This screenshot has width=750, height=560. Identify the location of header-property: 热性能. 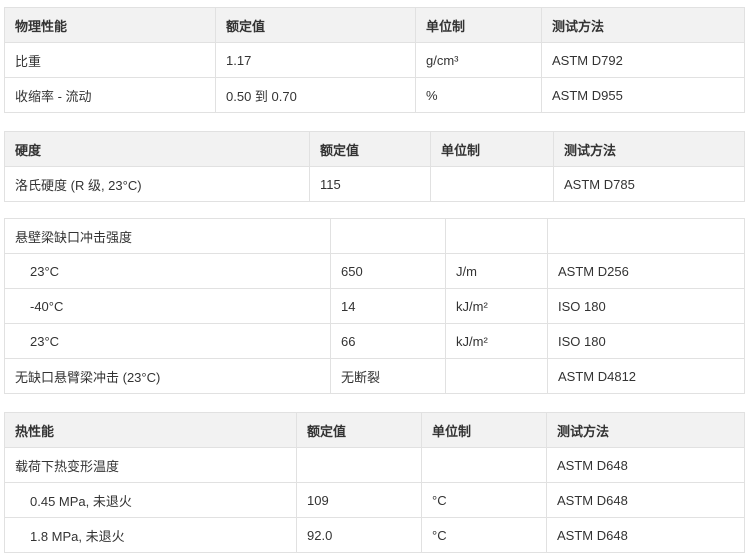
(150, 430).